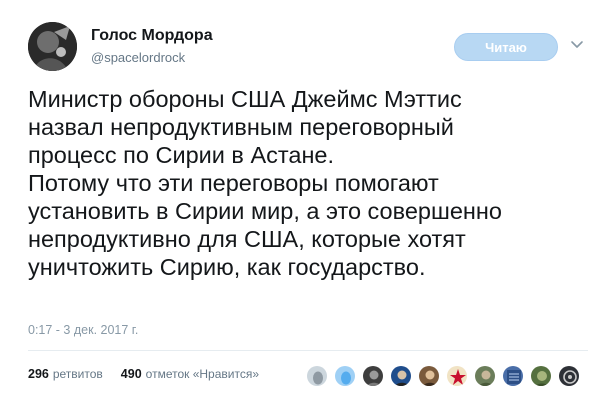 This screenshot has width=613, height=408. What do you see at coordinates (138, 57) in the screenshot?
I see `author-handle: @spacelordrock` at bounding box center [138, 57].